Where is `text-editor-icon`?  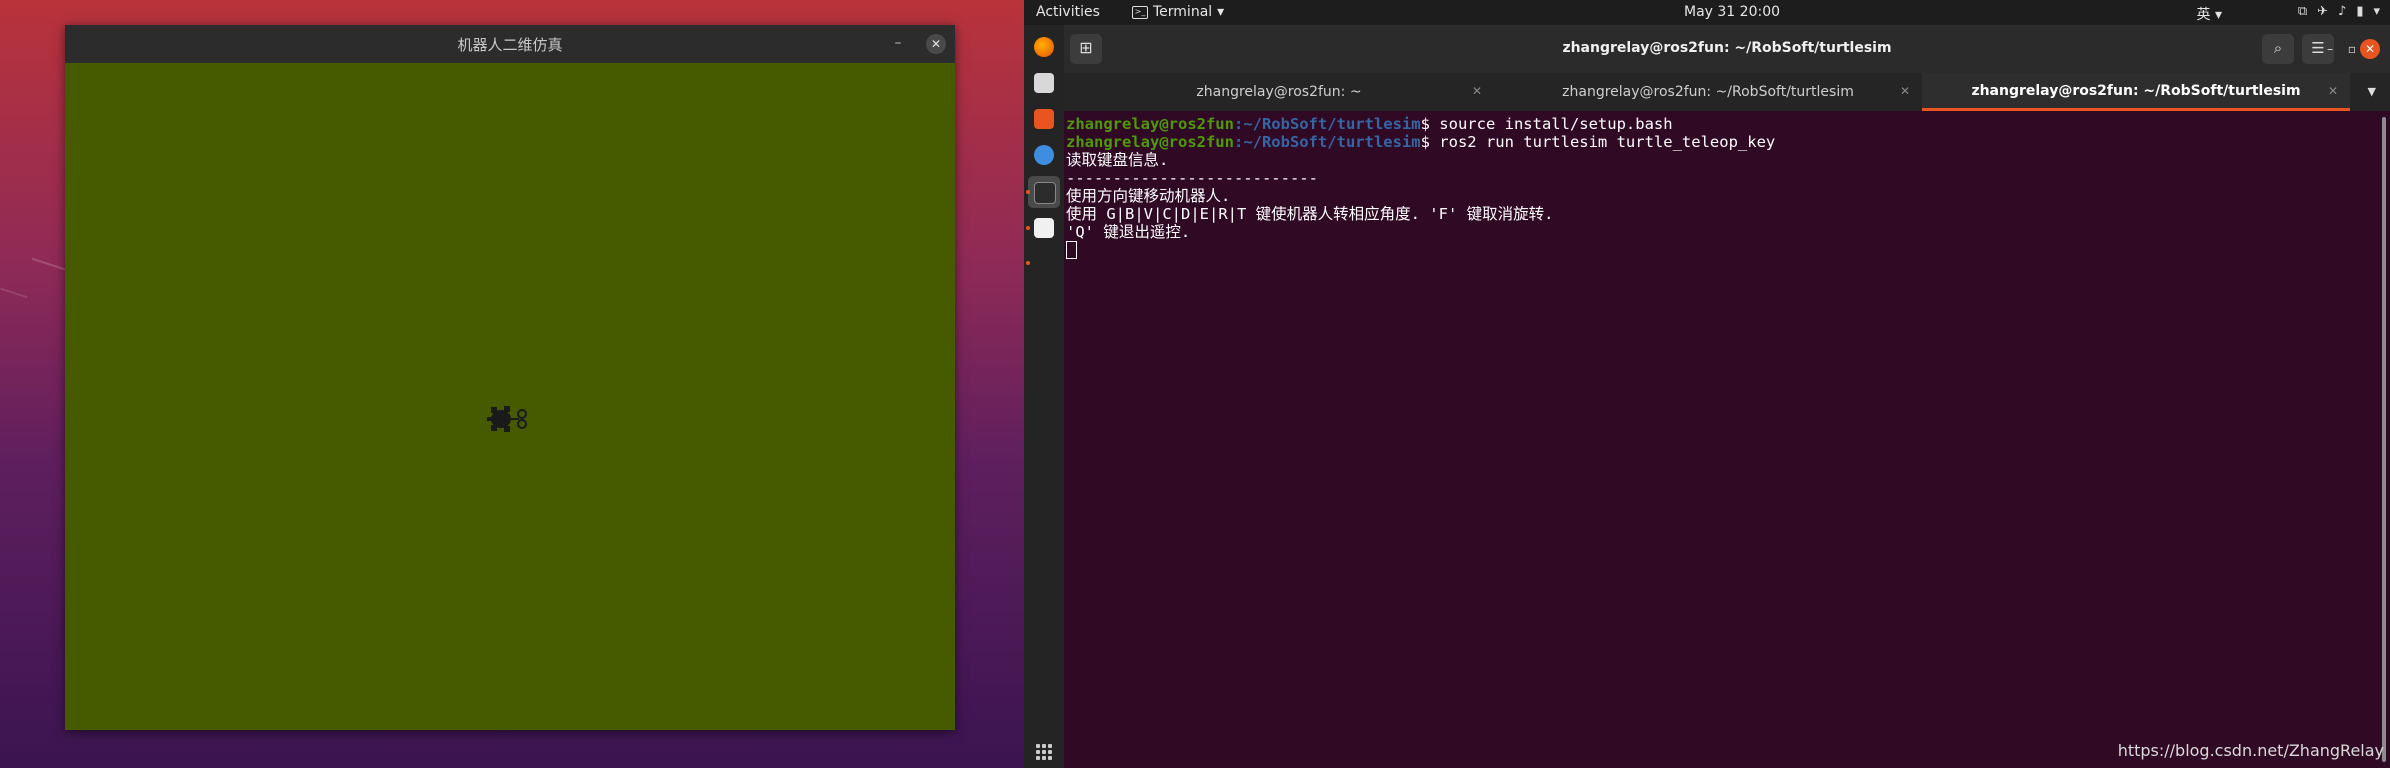
text-editor-icon is located at coordinates (1044, 228).